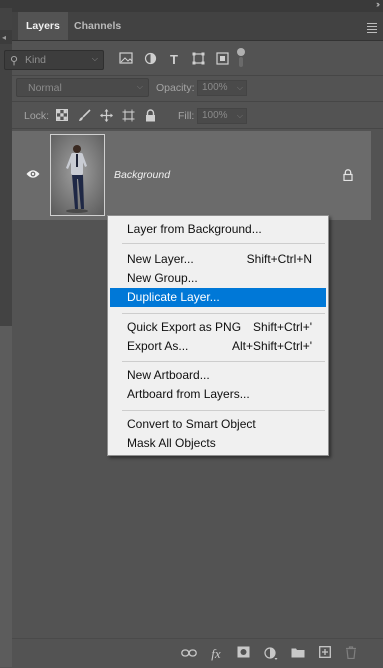  Describe the element at coordinates (378, 4) in the screenshot. I see `double-chevron-right-icon: ››` at that location.